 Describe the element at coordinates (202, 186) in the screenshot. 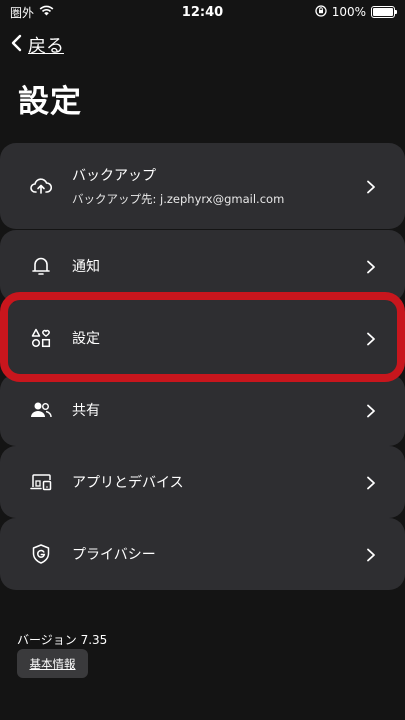

I see `menu-item-backup: バックアップ バックアップ先: j.zephyrx@gmail.com` at that location.